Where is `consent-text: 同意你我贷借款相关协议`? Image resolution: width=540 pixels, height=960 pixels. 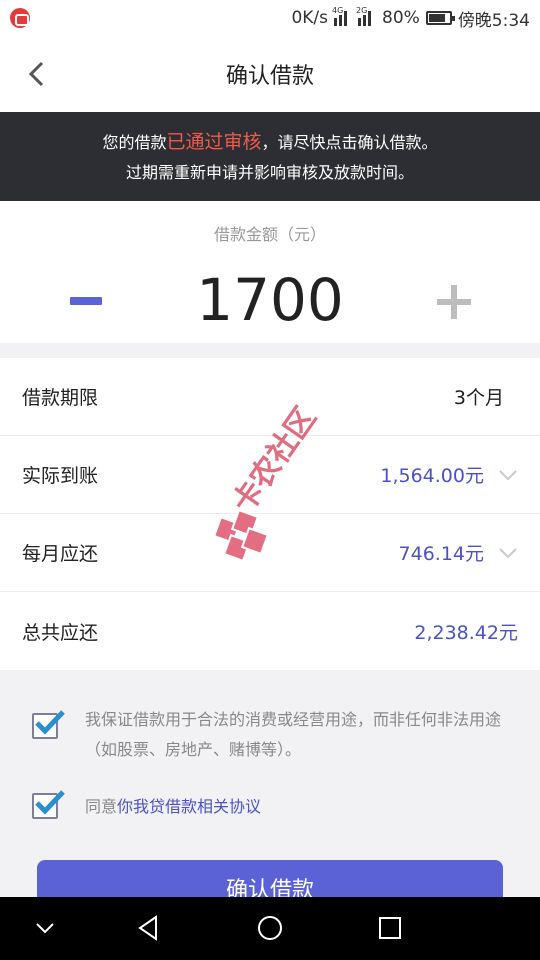
consent-text: 同意你我贷借款相关协议 is located at coordinates (173, 806).